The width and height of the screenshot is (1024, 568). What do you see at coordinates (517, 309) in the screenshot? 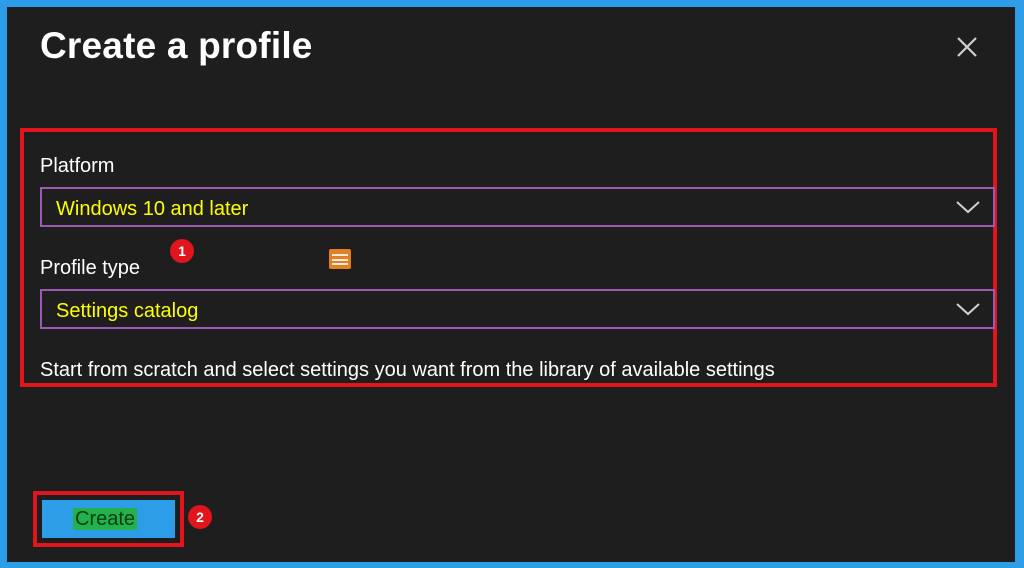
I see `profile-type-select: Settings catalog` at bounding box center [517, 309].